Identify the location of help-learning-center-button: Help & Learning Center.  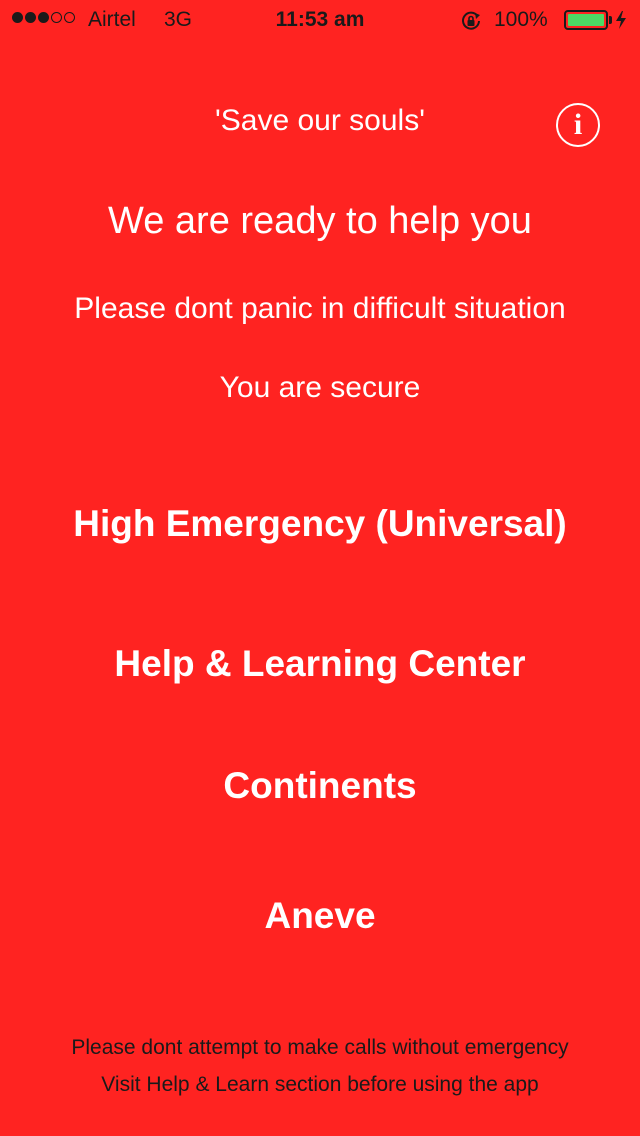
(320, 664).